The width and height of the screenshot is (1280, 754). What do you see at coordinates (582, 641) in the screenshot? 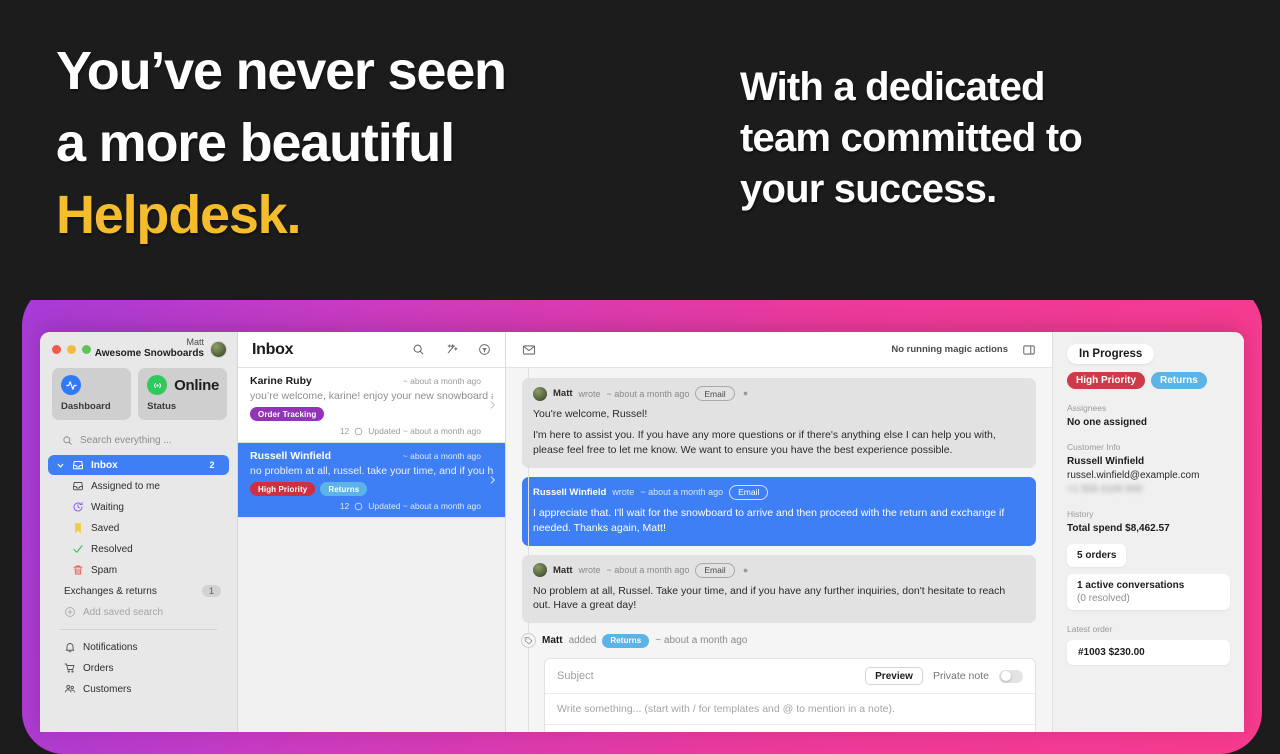
I see `event-verb: added` at bounding box center [582, 641].